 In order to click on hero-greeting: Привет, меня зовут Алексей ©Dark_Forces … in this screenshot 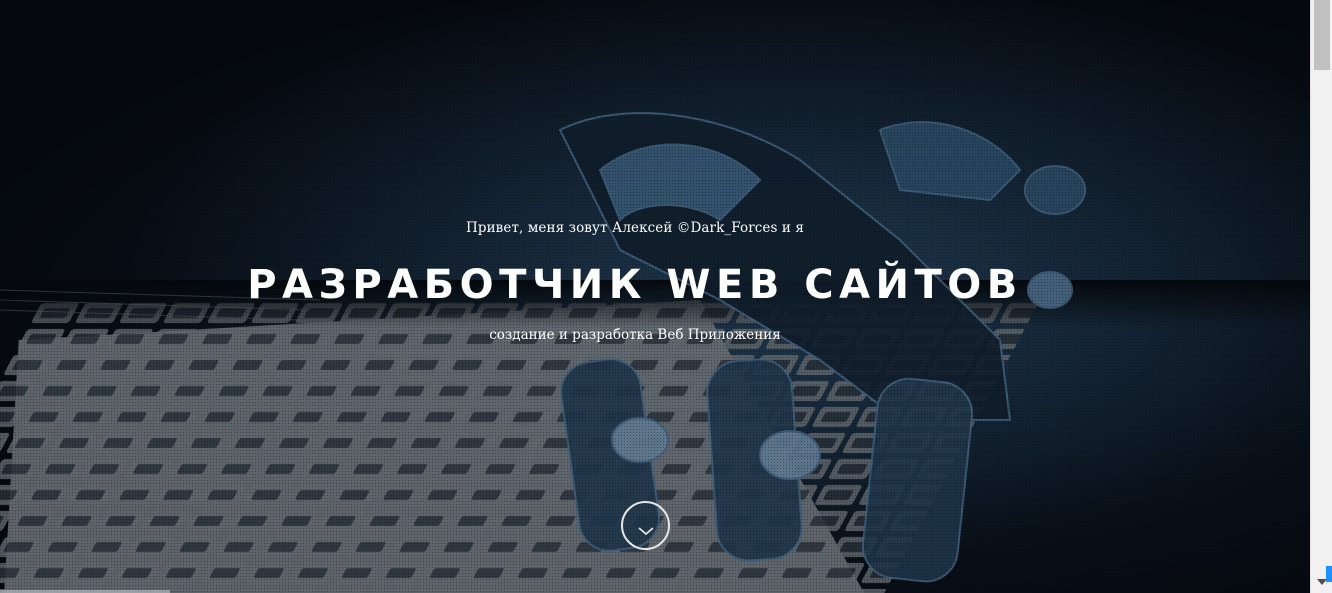, I will do `click(635, 228)`.